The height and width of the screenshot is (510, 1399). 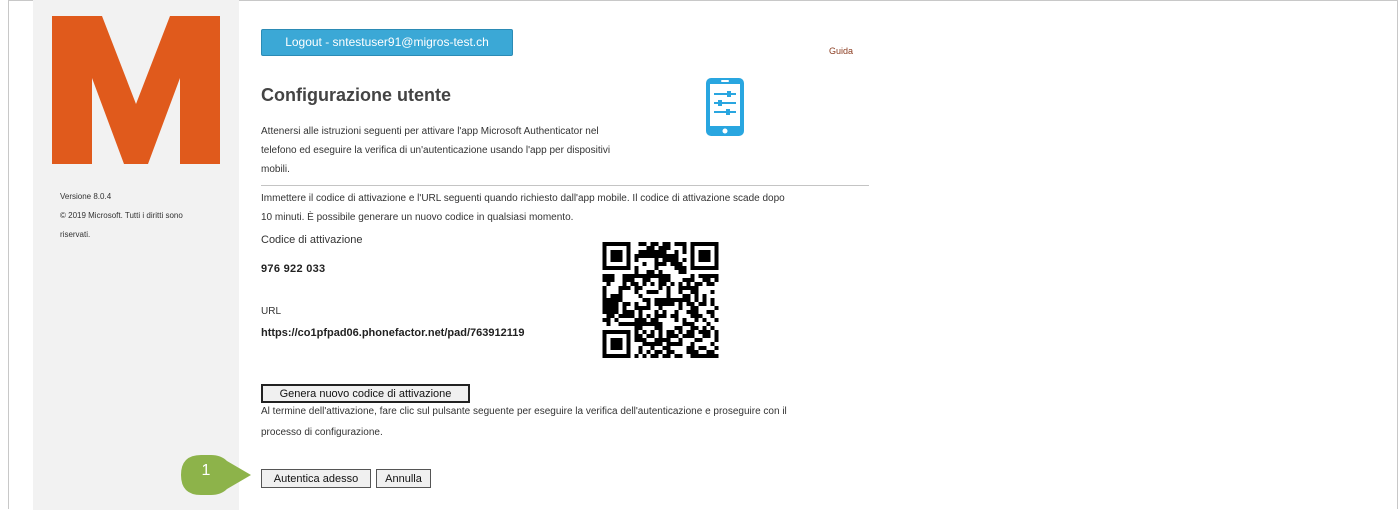 What do you see at coordinates (275, 169) in the screenshot?
I see `intro-text-line-3: mobili.` at bounding box center [275, 169].